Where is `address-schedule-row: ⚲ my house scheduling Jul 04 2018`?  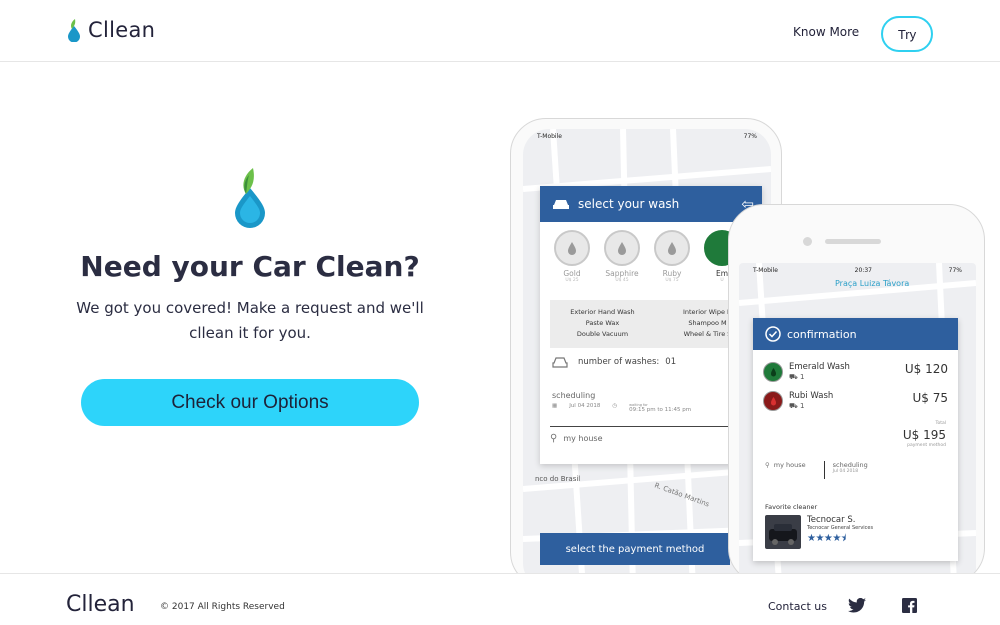 address-schedule-row: ⚲ my house scheduling Jul 04 2018 is located at coordinates (857, 470).